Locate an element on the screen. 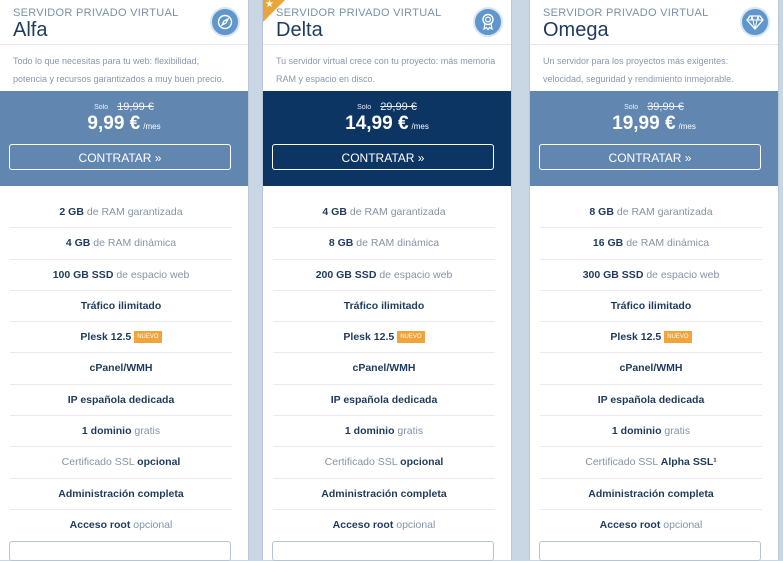 This screenshot has height=561, width=783. feature-row: Certificado SSL opcional is located at coordinates (384, 463).